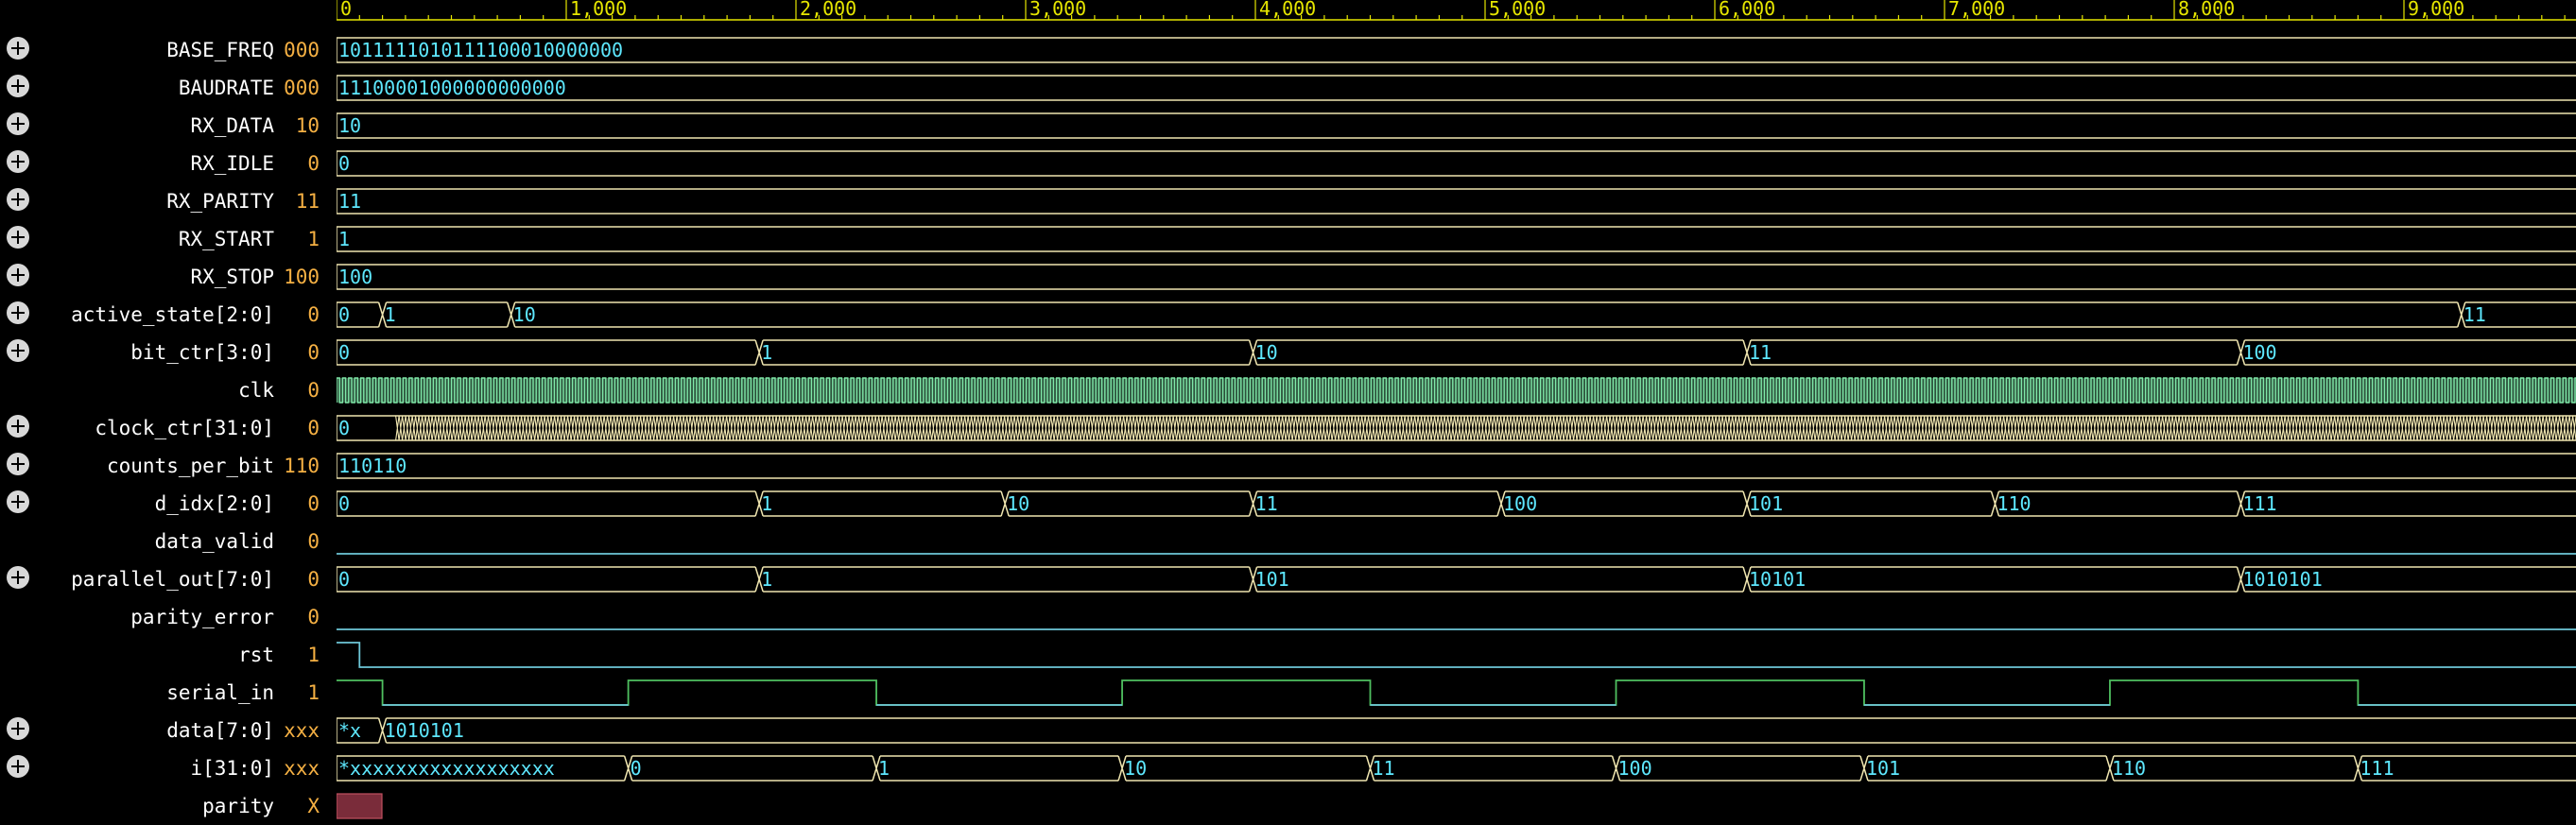  I want to click on waveform-parallel-out-7-0: 0 1 101 10101 1010101, so click(1456, 579).